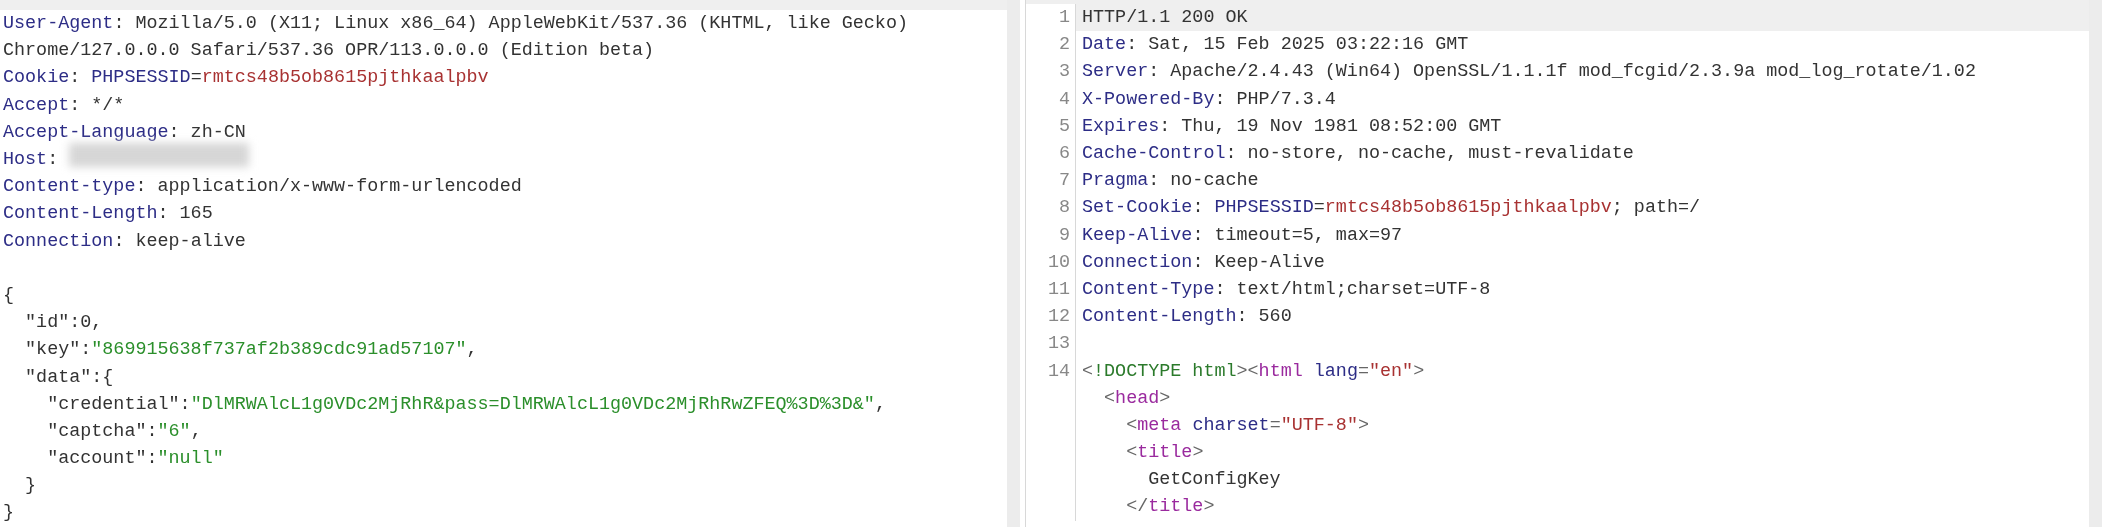 The image size is (2102, 527). Describe the element at coordinates (1391, 208) in the screenshot. I see `code-line: Set-Cookie: PHPSESSID=rmtcs48b5ob8615pjthkaalpbv; path=/` at that location.